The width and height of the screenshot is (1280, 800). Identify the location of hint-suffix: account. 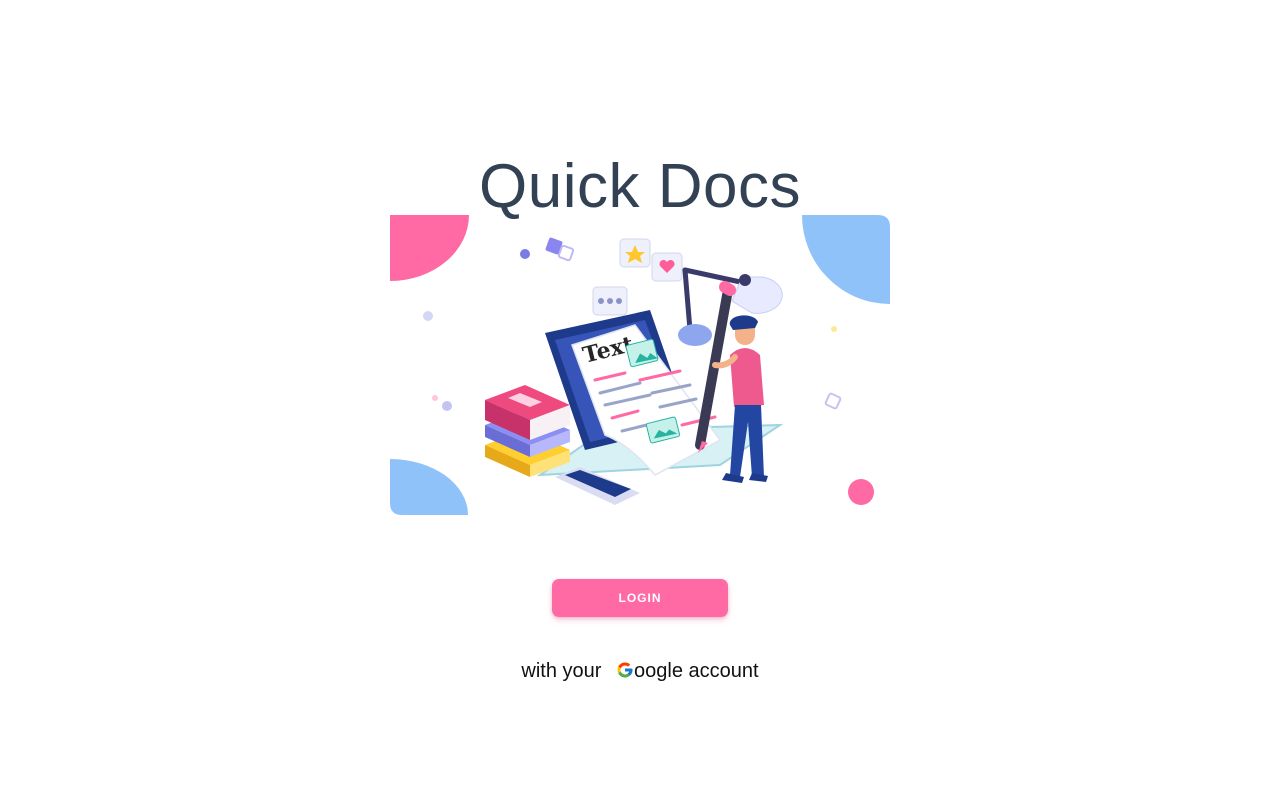
(723, 671).